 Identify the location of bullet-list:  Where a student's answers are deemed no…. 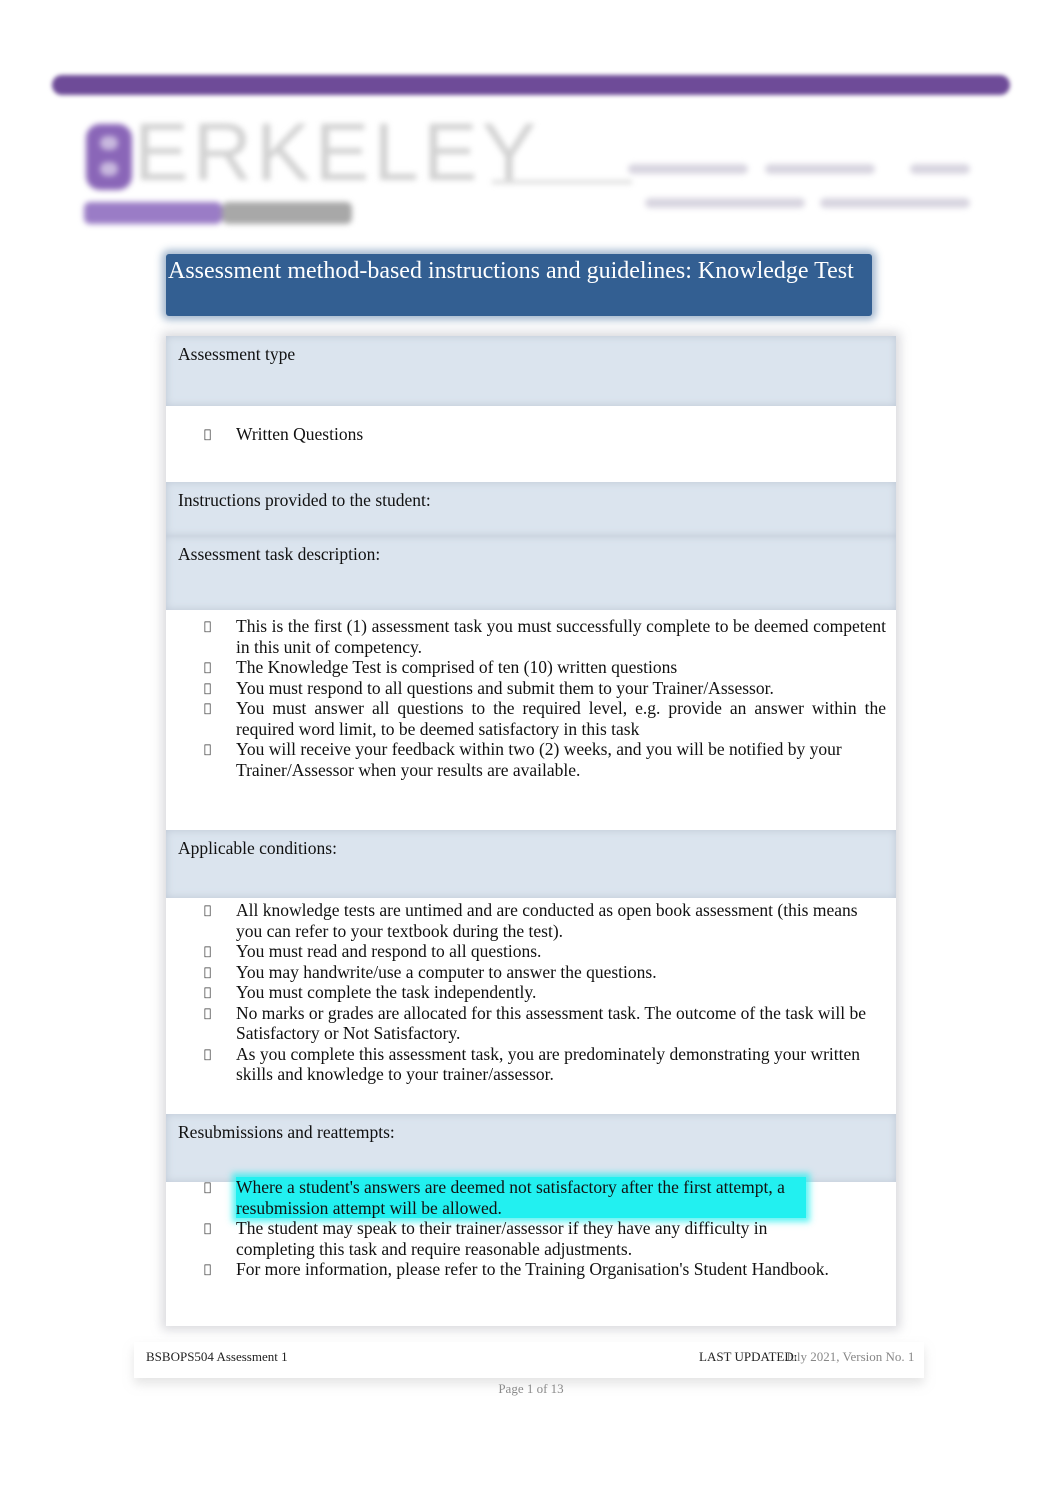
(544, 1228).